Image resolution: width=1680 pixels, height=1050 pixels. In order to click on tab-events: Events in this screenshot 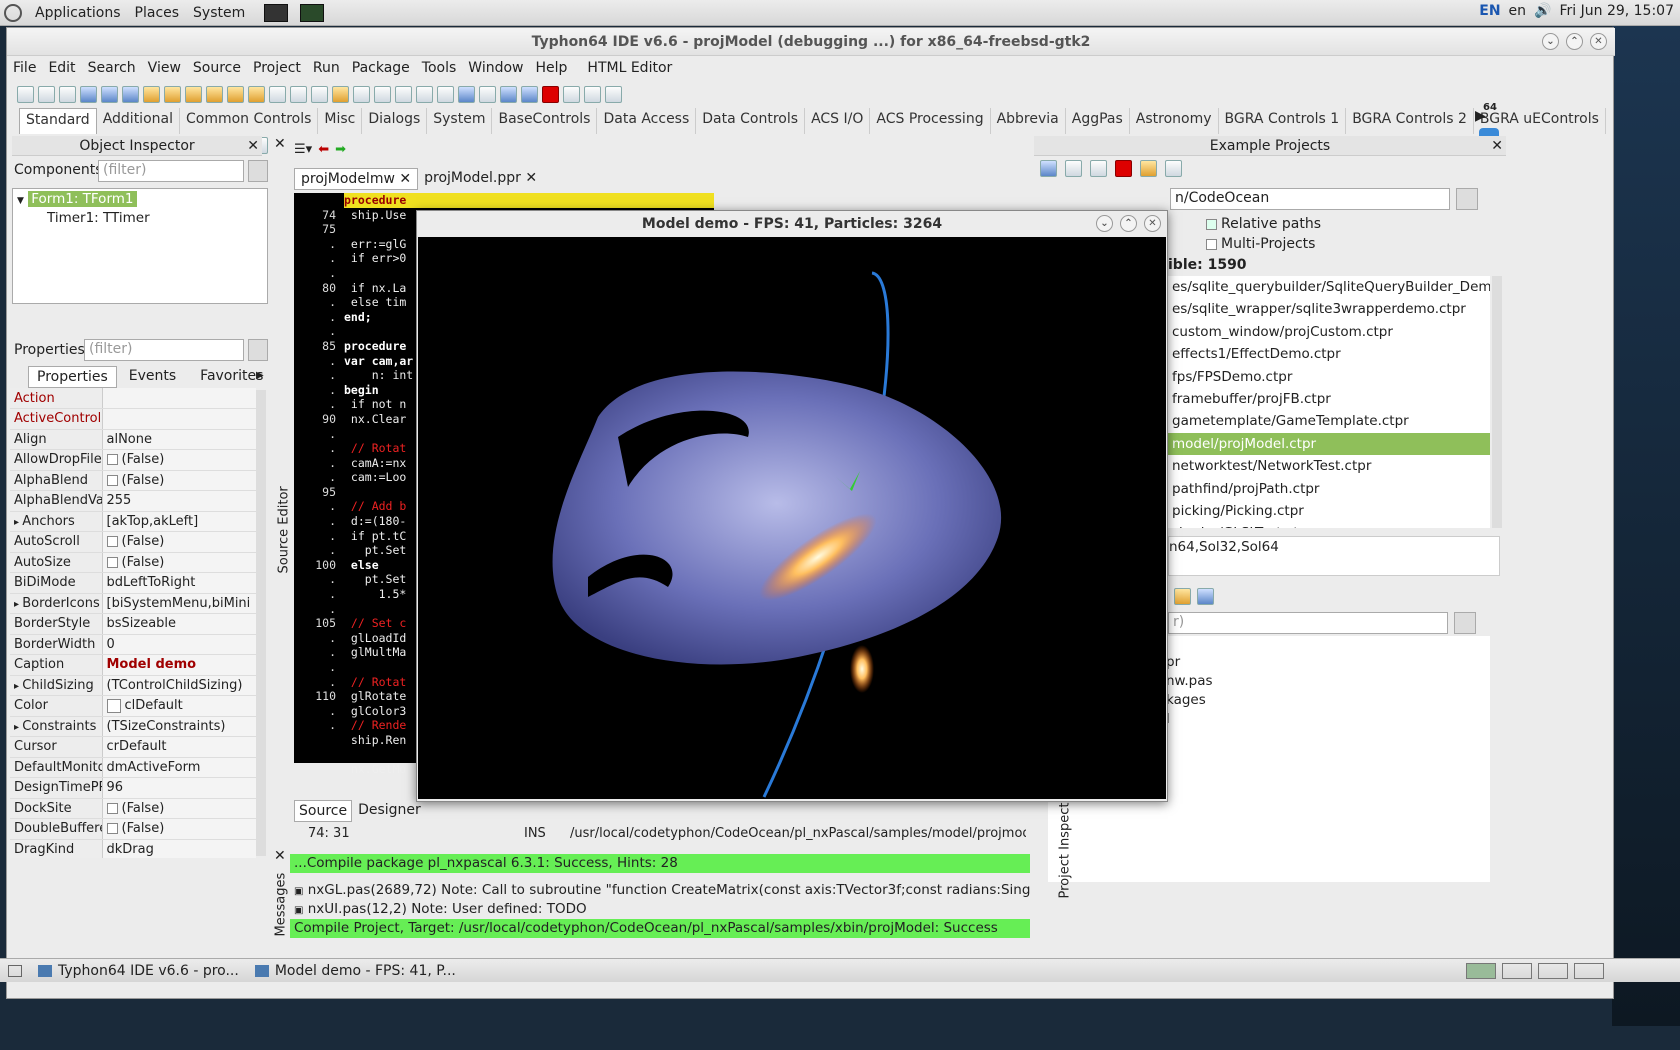, I will do `click(152, 377)`.